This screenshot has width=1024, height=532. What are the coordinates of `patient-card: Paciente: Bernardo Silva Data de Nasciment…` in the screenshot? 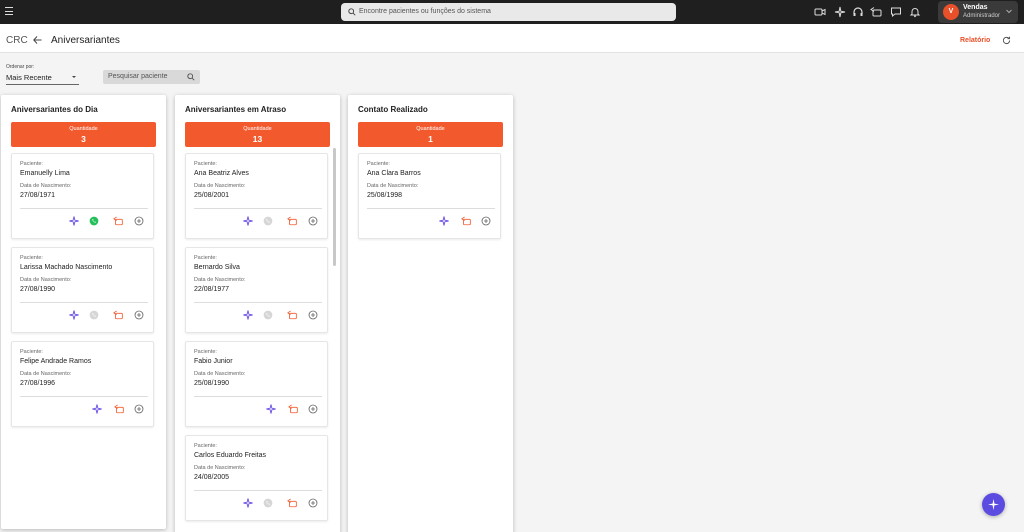 It's located at (256, 290).